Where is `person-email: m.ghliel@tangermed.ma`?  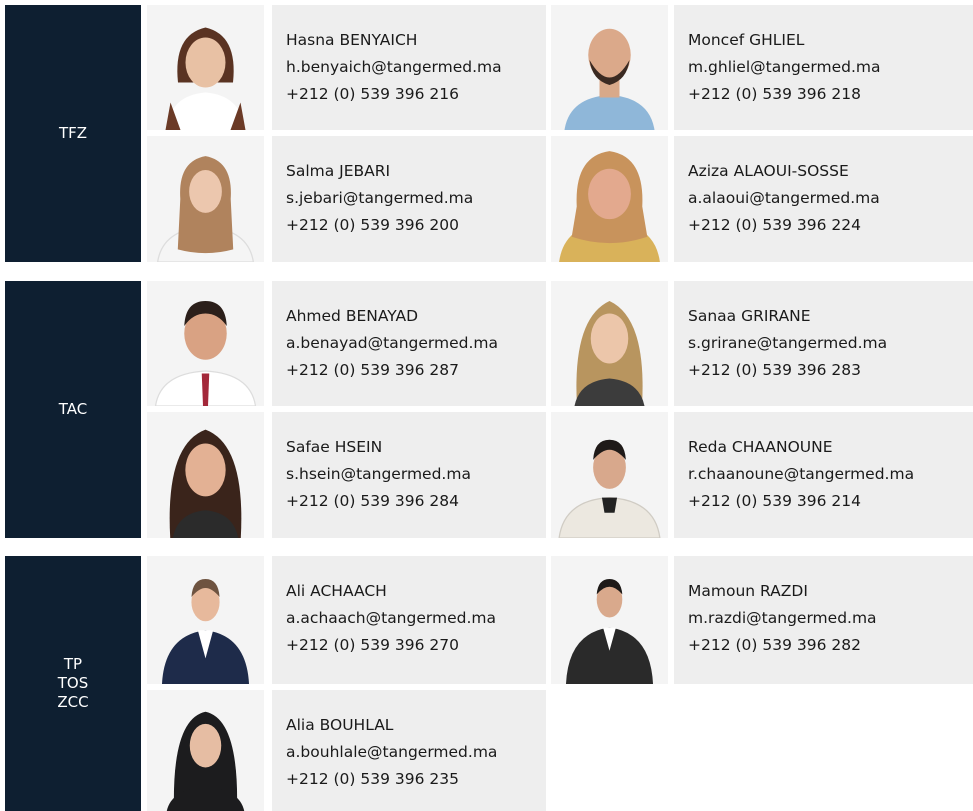
person-email: m.ghliel@tangermed.ma is located at coordinates (830, 67).